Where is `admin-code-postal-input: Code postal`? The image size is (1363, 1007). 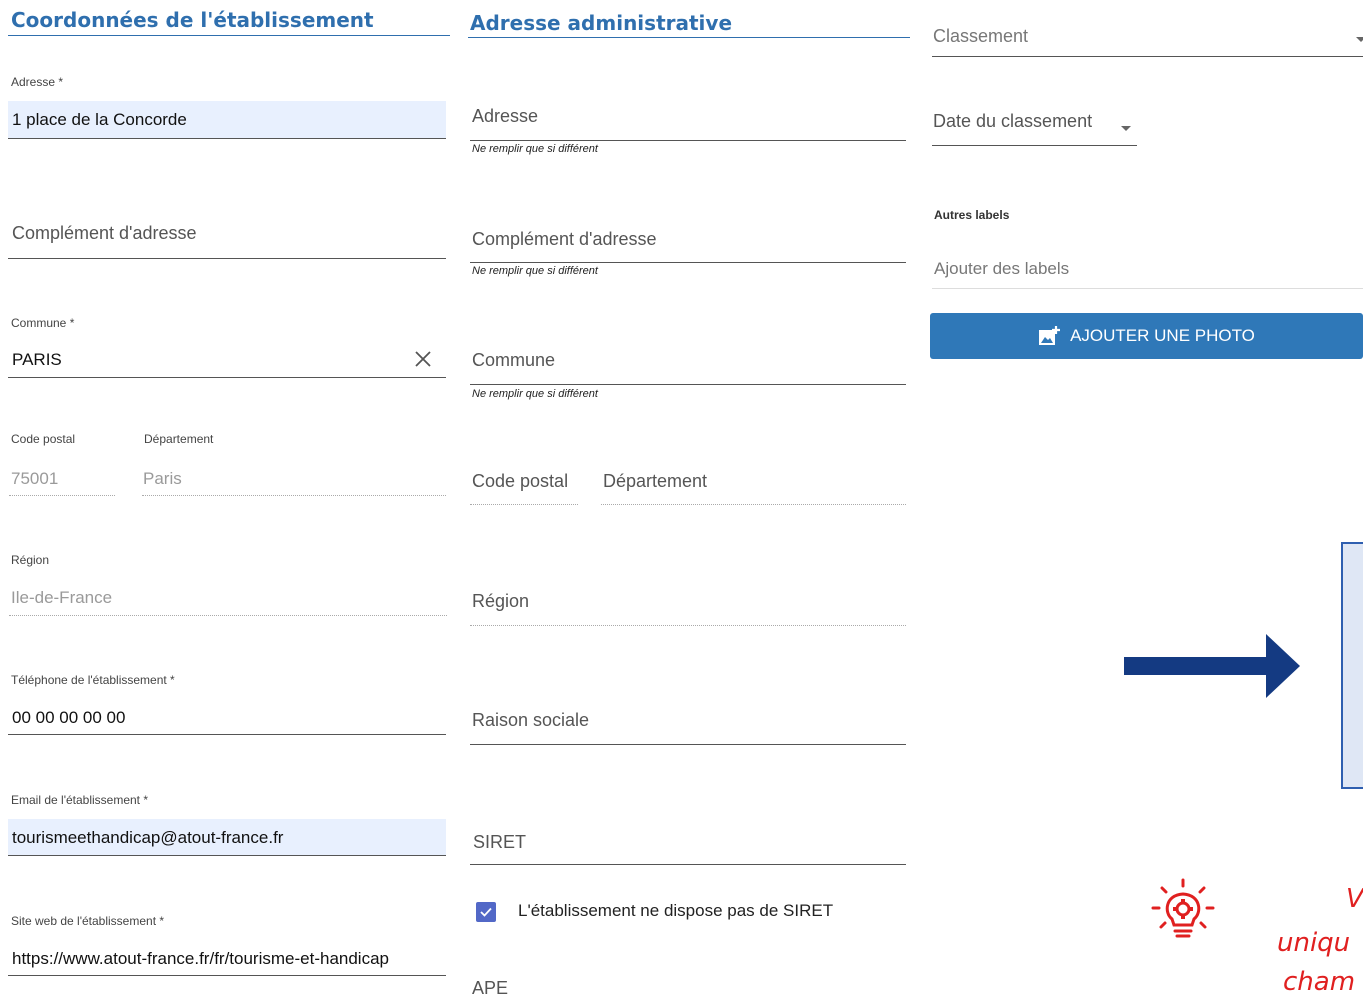
admin-code-postal-input: Code postal is located at coordinates (524, 484).